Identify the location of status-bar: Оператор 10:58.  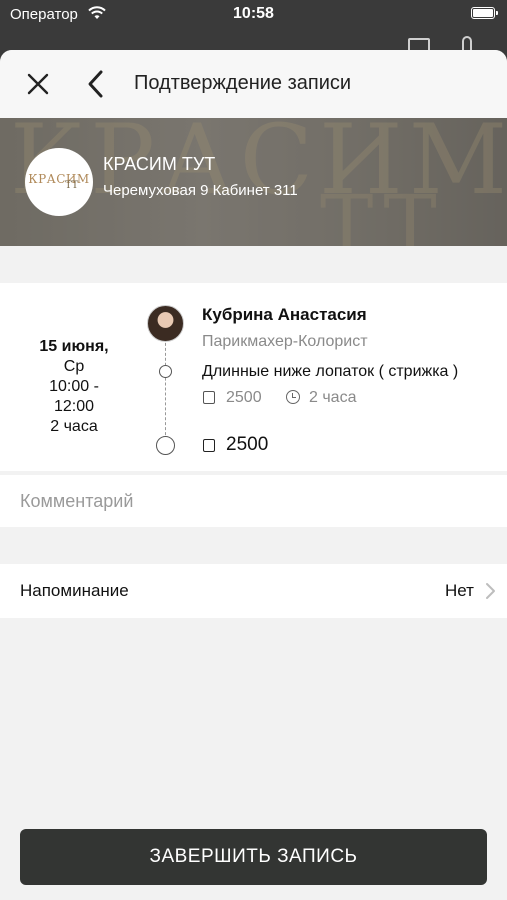
(253, 15).